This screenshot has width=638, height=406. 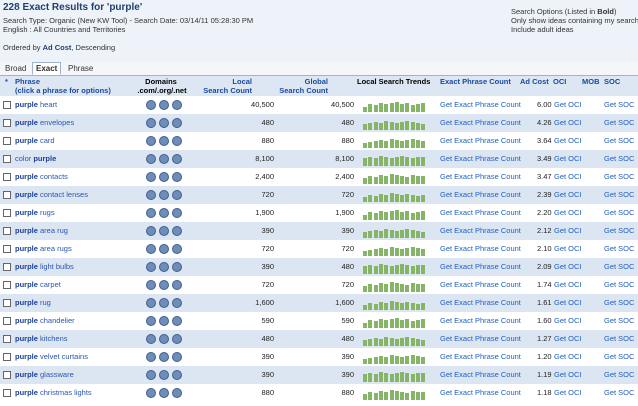 What do you see at coordinates (41, 177) in the screenshot?
I see `keyword-phrase-link: purple contacts` at bounding box center [41, 177].